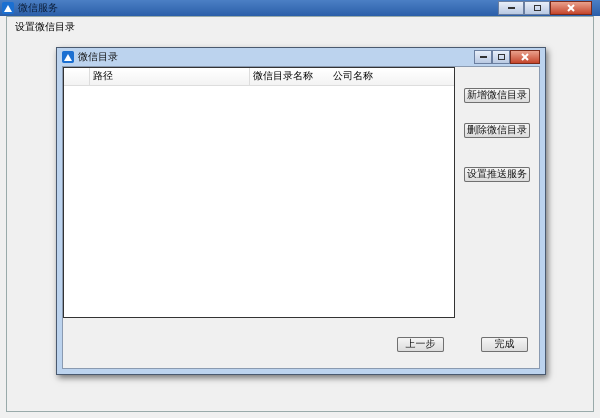 This screenshot has height=418, width=600. I want to click on dialog-title: 微信目录, so click(98, 57).